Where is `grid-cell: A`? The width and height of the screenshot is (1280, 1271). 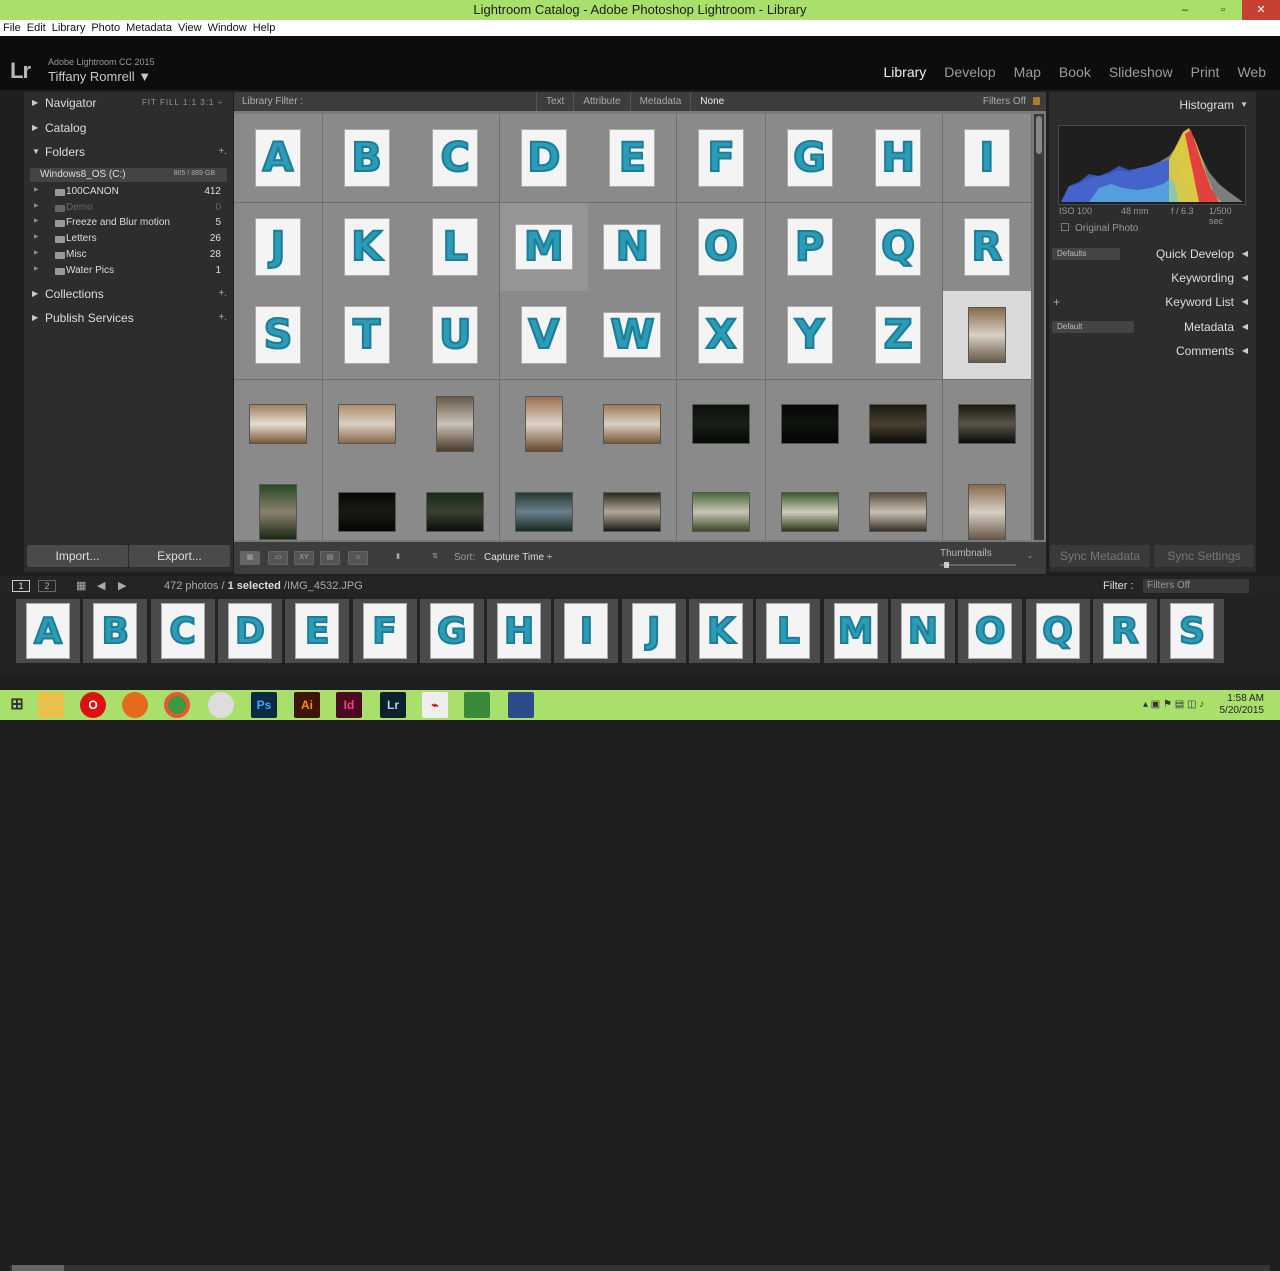 grid-cell: A is located at coordinates (278, 158).